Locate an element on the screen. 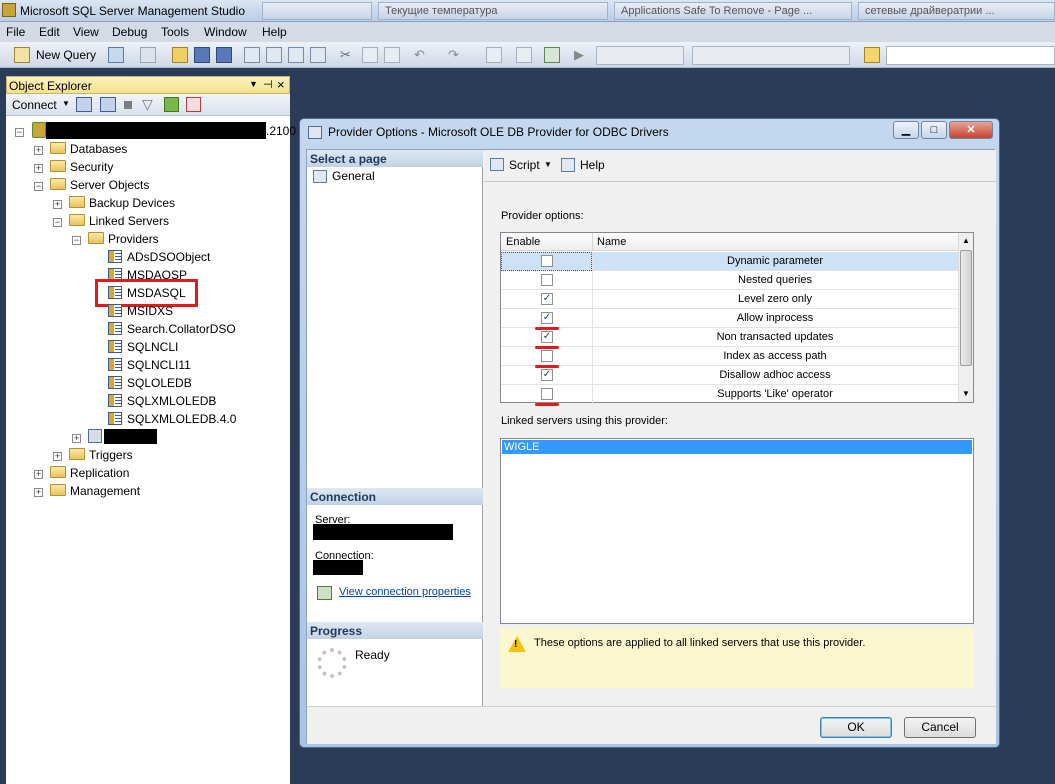  tree-provider-item: SQLNCLI11 is located at coordinates (159, 365).